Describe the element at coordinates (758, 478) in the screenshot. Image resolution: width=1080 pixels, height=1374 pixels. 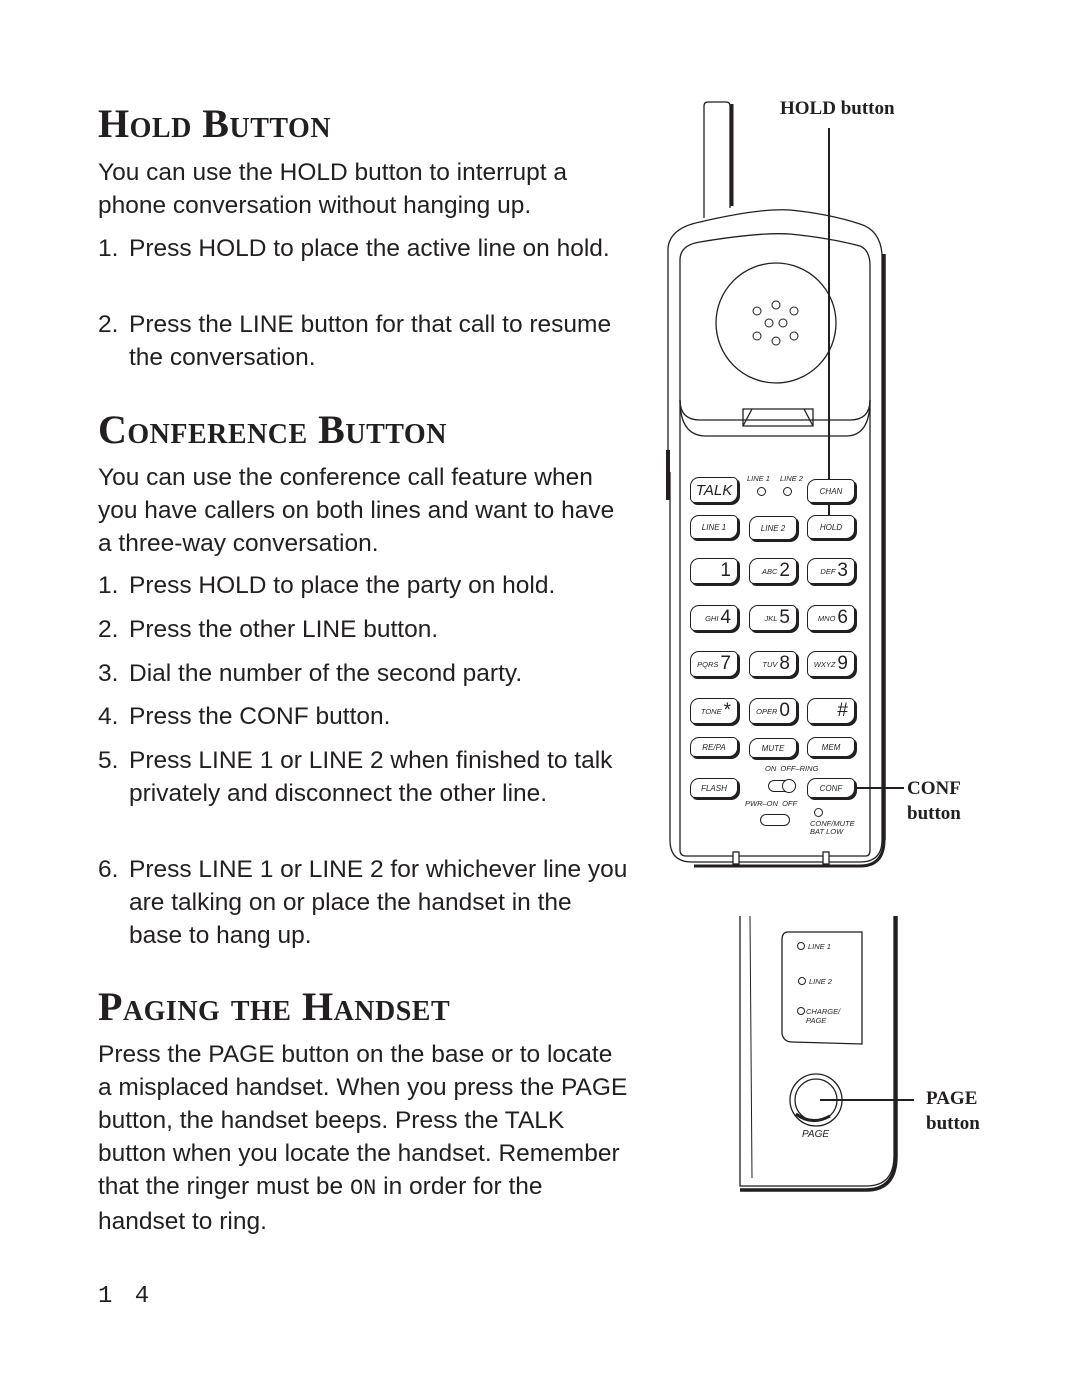
I see `line1-led-label: LINE 1` at that location.